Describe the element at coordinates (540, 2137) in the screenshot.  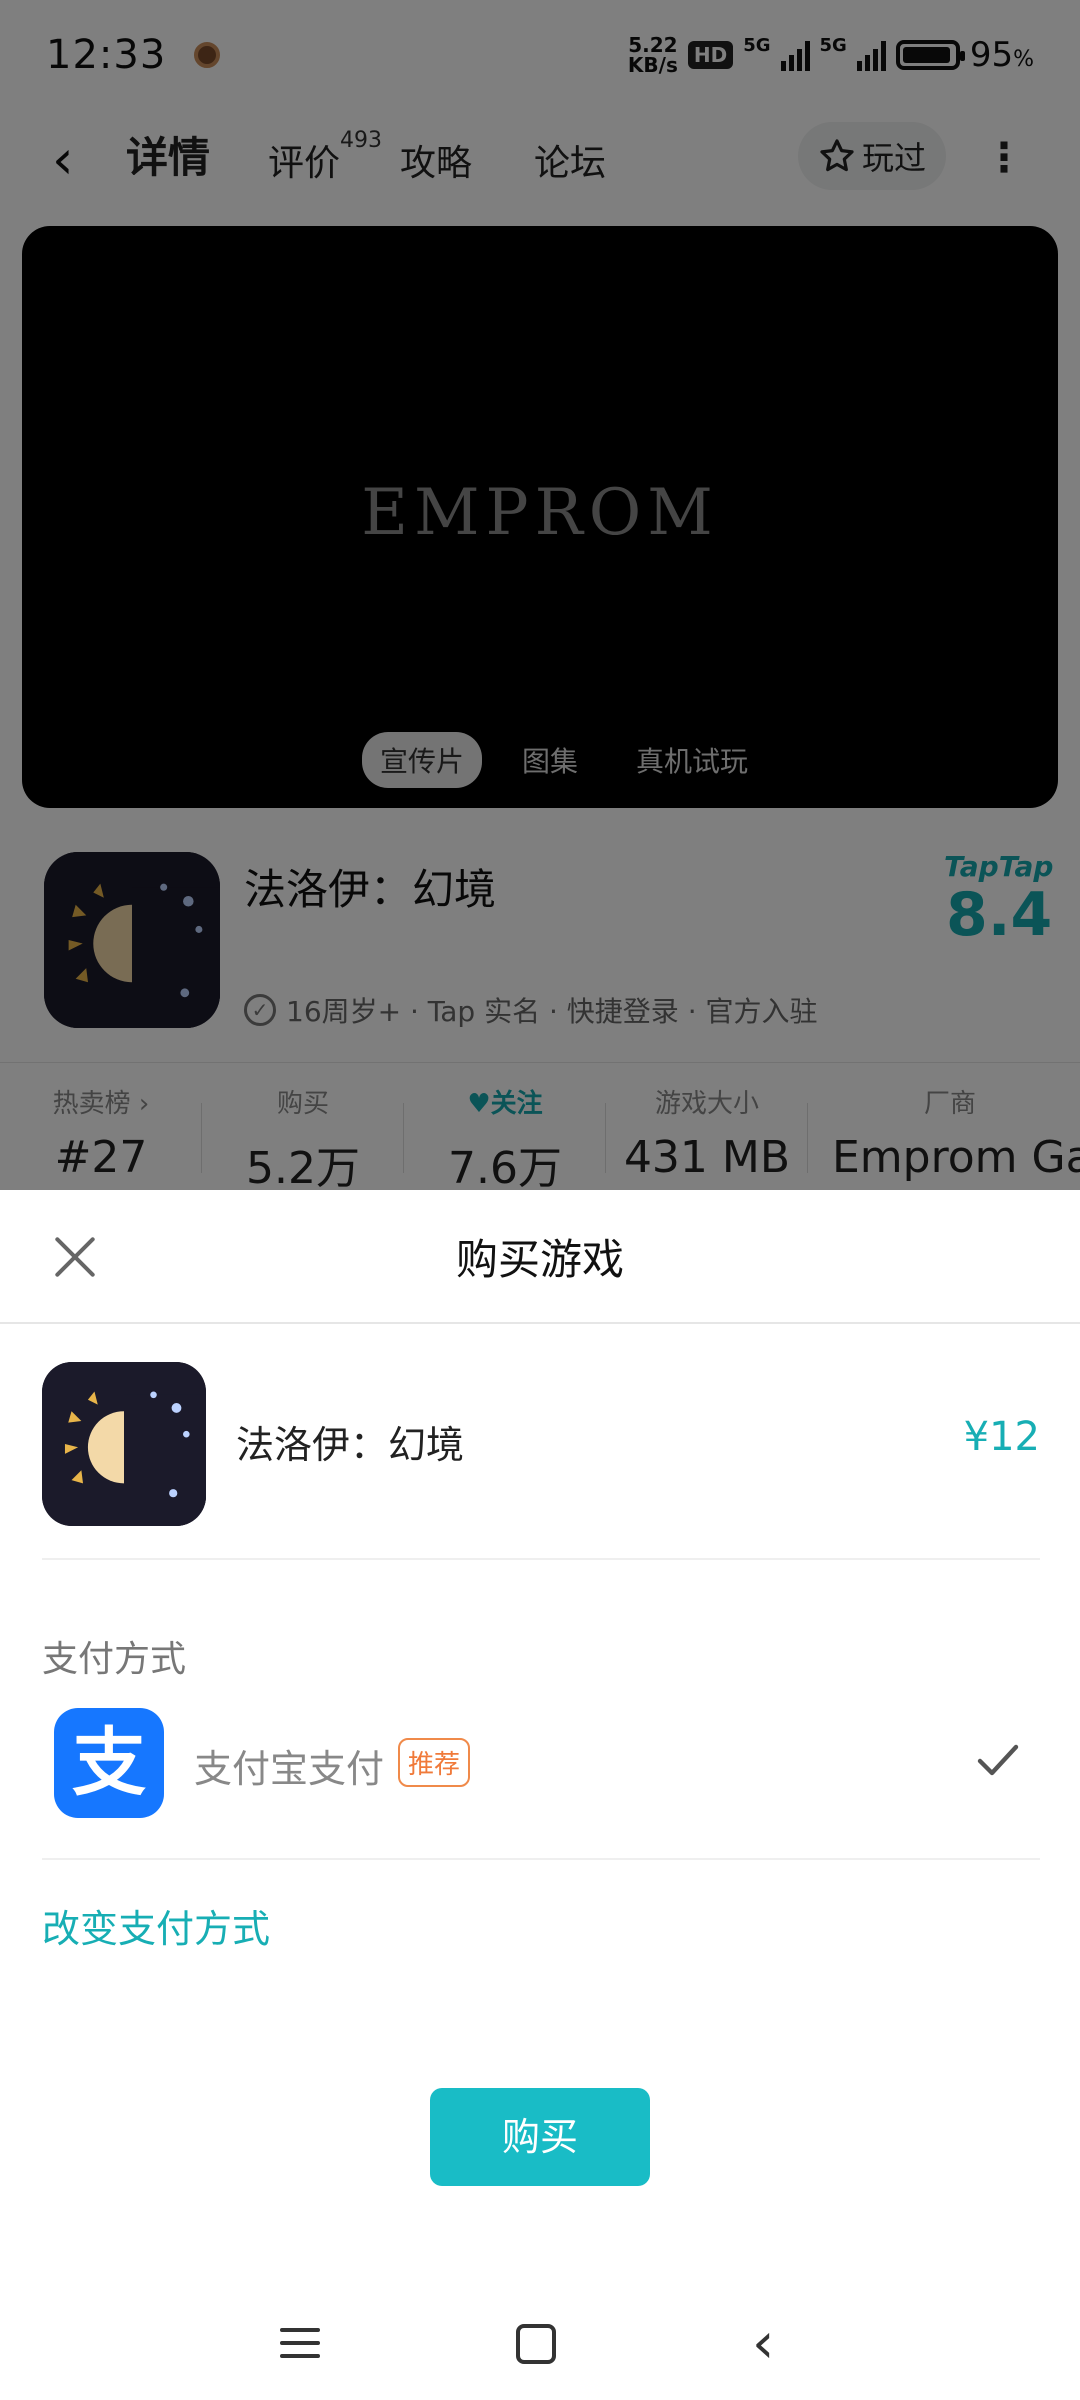
I see `buy-button: 购买` at that location.